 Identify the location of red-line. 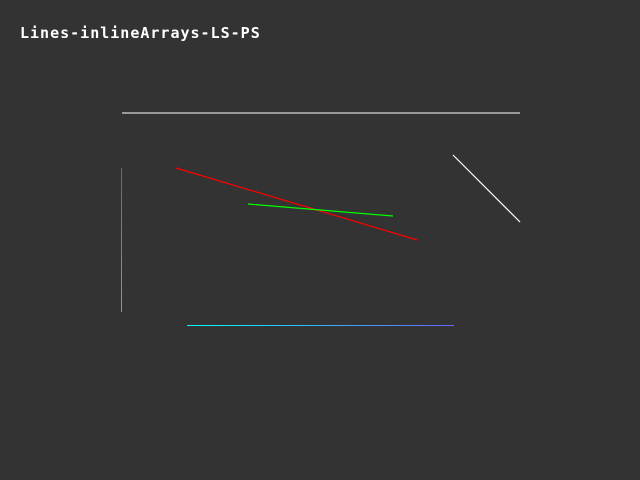
(296, 204).